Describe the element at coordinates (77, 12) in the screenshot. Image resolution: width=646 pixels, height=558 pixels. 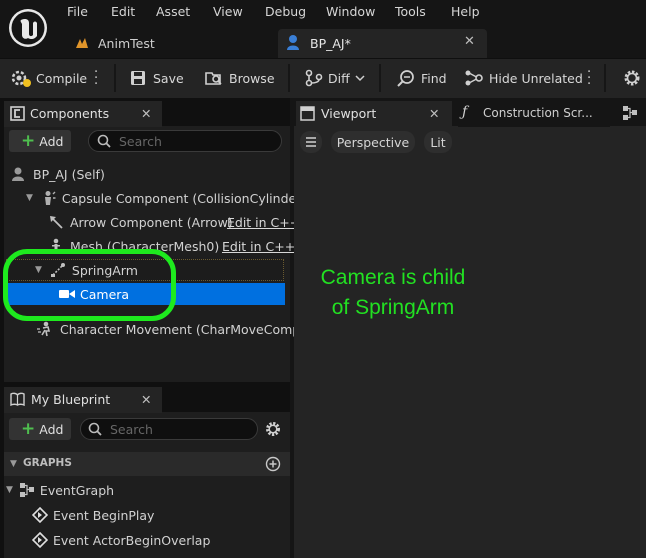
I see `menu-file: File` at that location.